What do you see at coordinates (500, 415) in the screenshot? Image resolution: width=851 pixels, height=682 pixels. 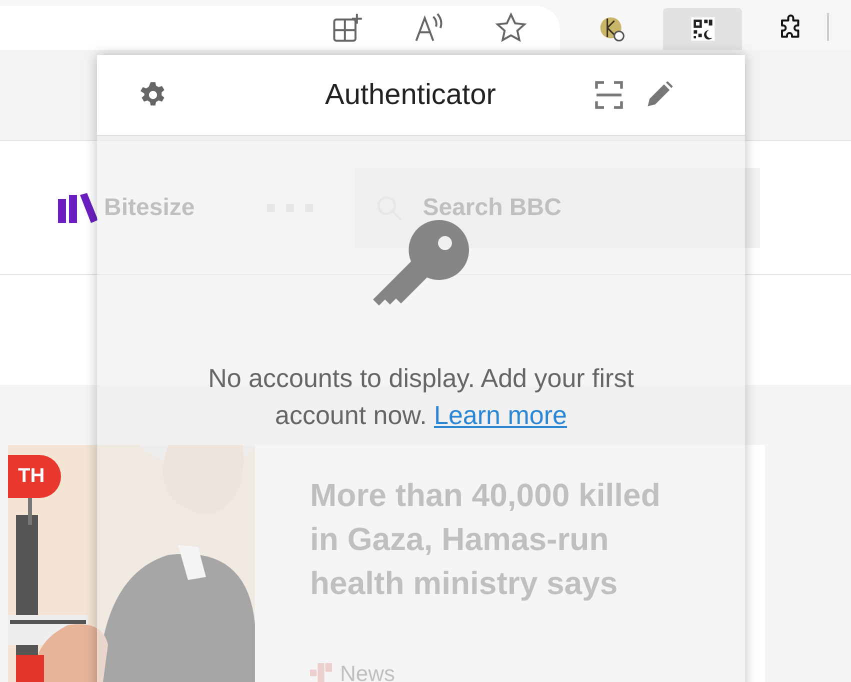 I see `learn-more-link: Learn more` at bounding box center [500, 415].